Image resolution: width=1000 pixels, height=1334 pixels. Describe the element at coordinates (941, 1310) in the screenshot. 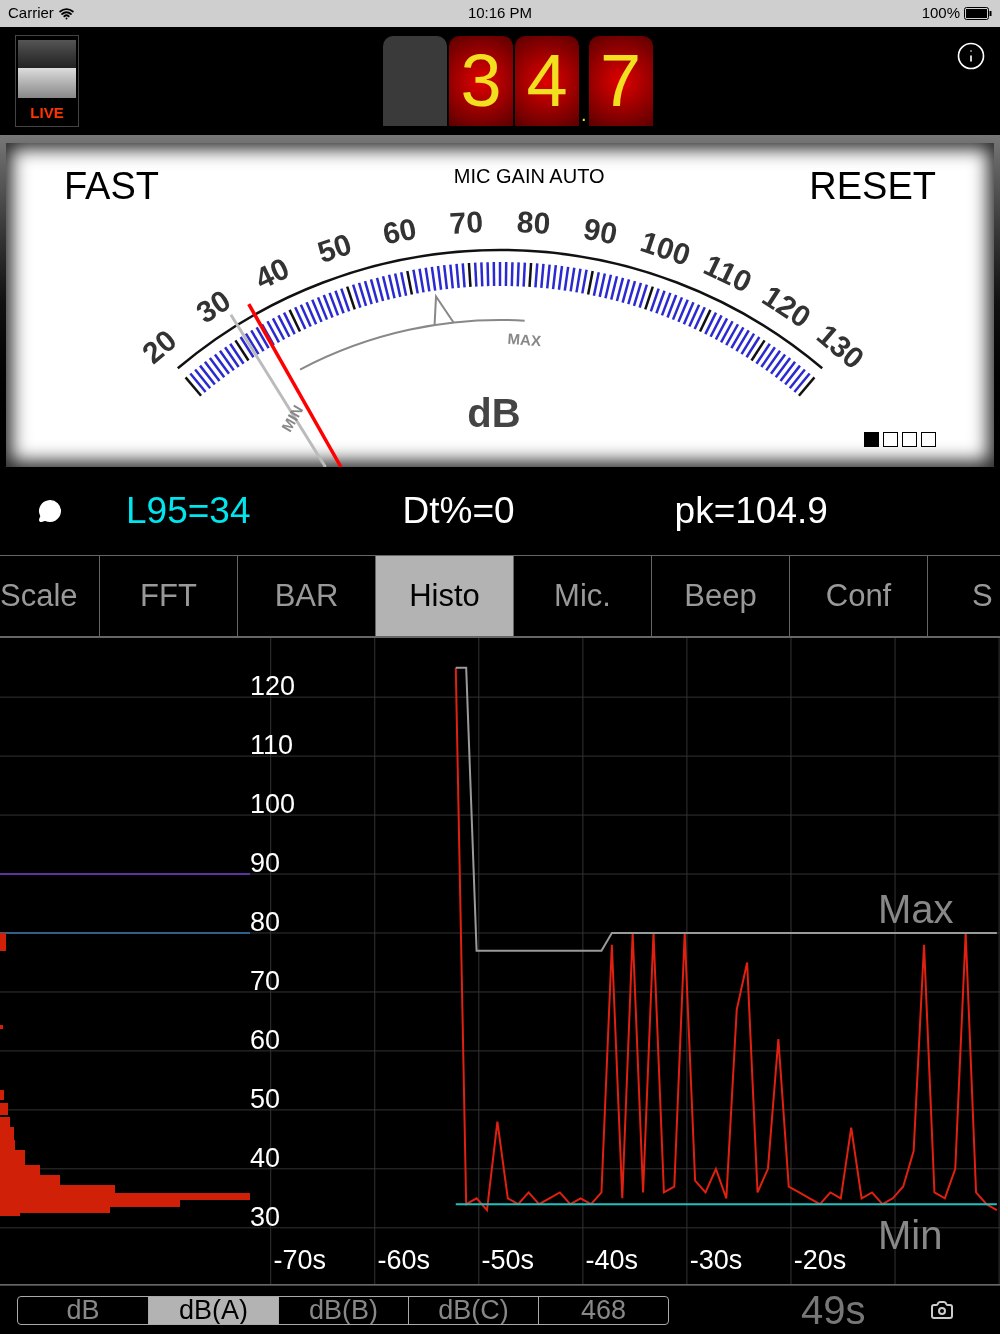

I see `camera-icon` at that location.